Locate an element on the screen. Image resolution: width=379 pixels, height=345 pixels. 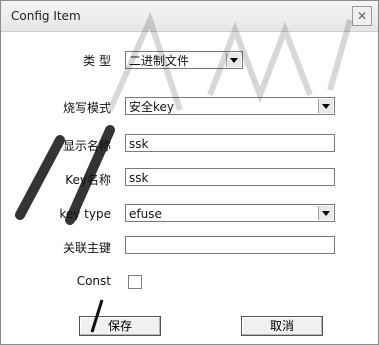
key-name-value: ssk is located at coordinates (139, 178).